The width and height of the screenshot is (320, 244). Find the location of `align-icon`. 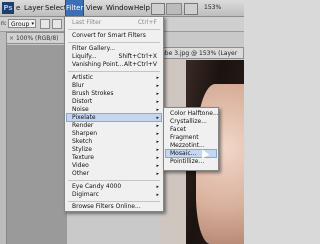

align-icon is located at coordinates (57, 24).